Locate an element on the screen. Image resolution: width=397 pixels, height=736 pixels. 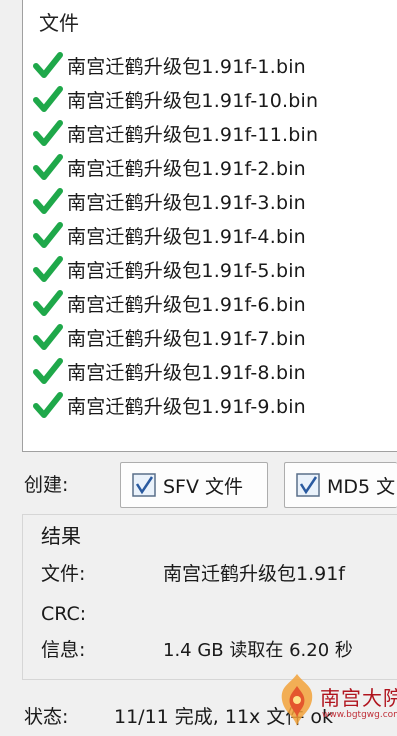
sfv-button-label: SFV 文件 is located at coordinates (203, 486).